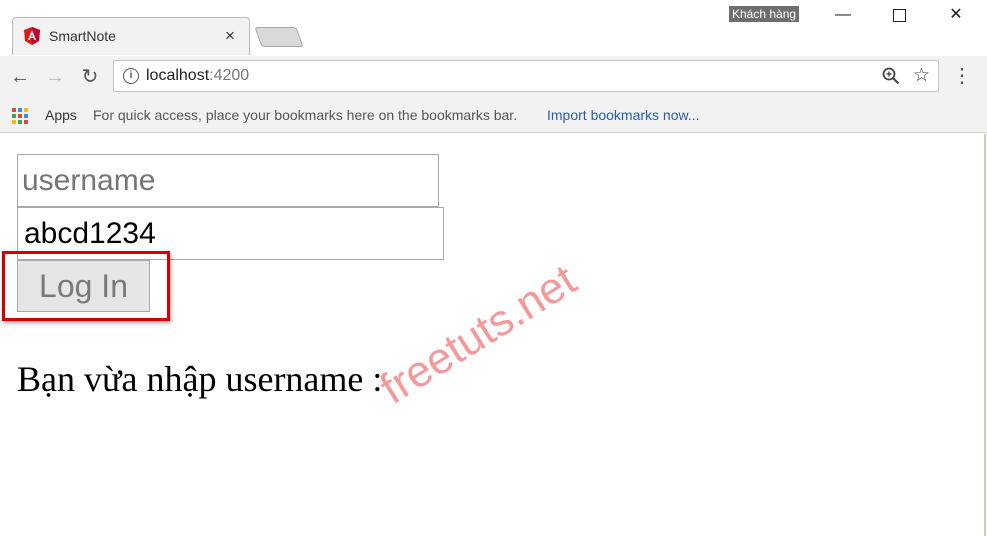 Image resolution: width=987 pixels, height=536 pixels. Describe the element at coordinates (90, 77) in the screenshot. I see `reload-icon: ↻` at that location.